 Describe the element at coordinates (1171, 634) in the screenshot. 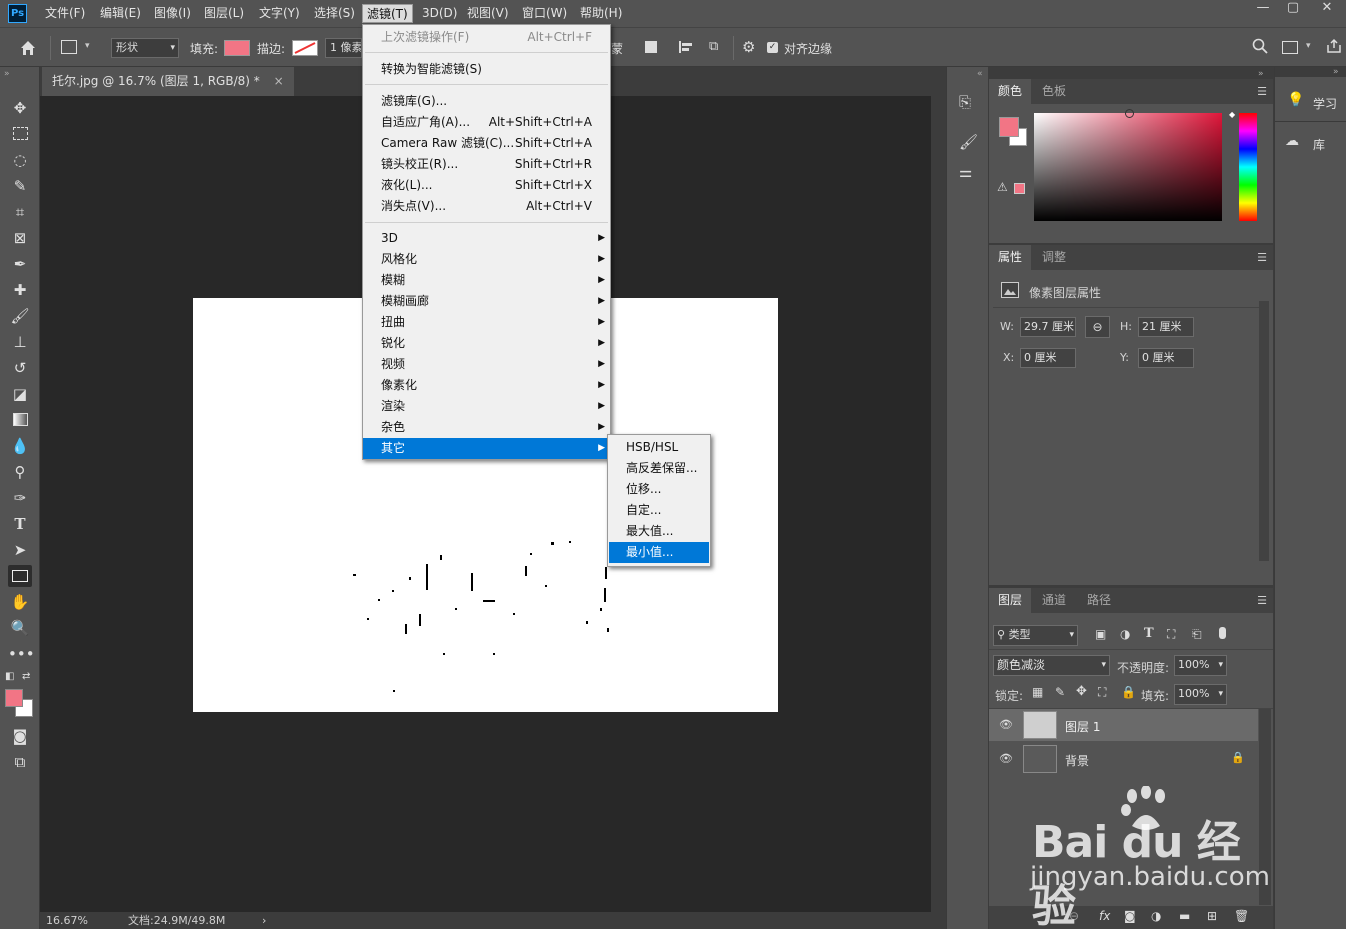

I see `filter-shape-icon: ⛶` at that location.